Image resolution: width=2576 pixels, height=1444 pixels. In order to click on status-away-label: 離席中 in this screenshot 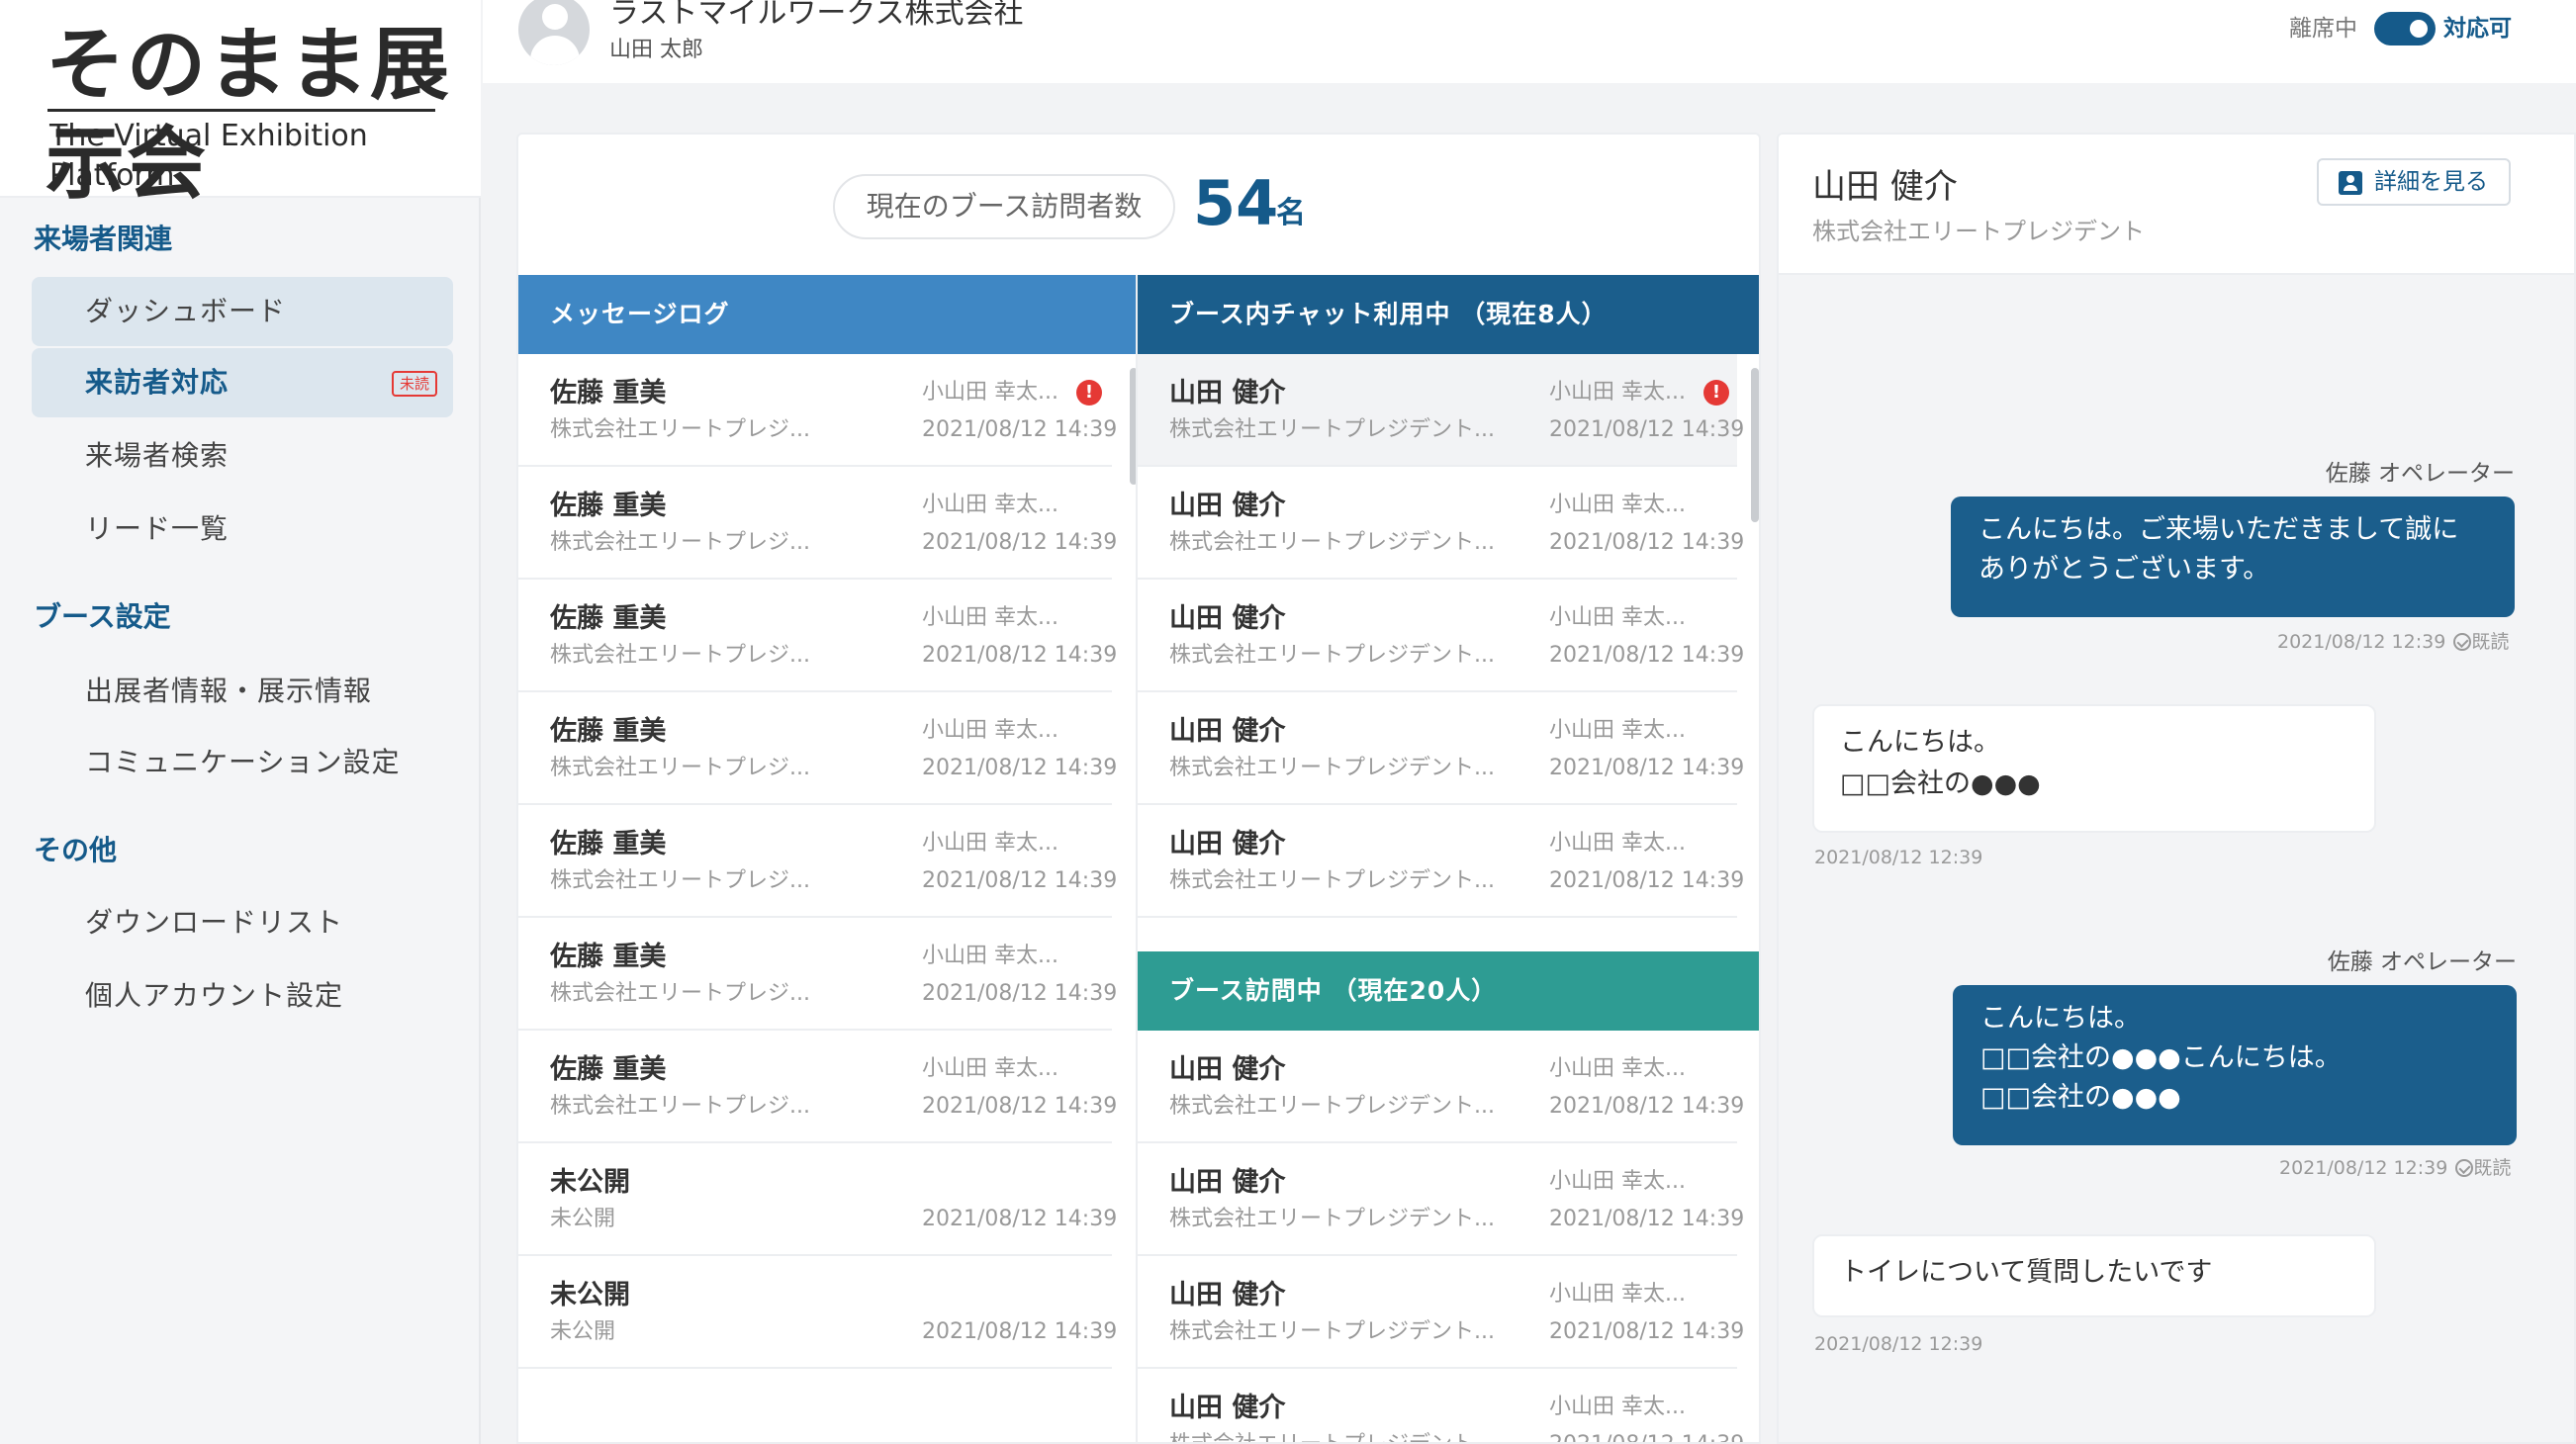, I will do `click(2323, 29)`.